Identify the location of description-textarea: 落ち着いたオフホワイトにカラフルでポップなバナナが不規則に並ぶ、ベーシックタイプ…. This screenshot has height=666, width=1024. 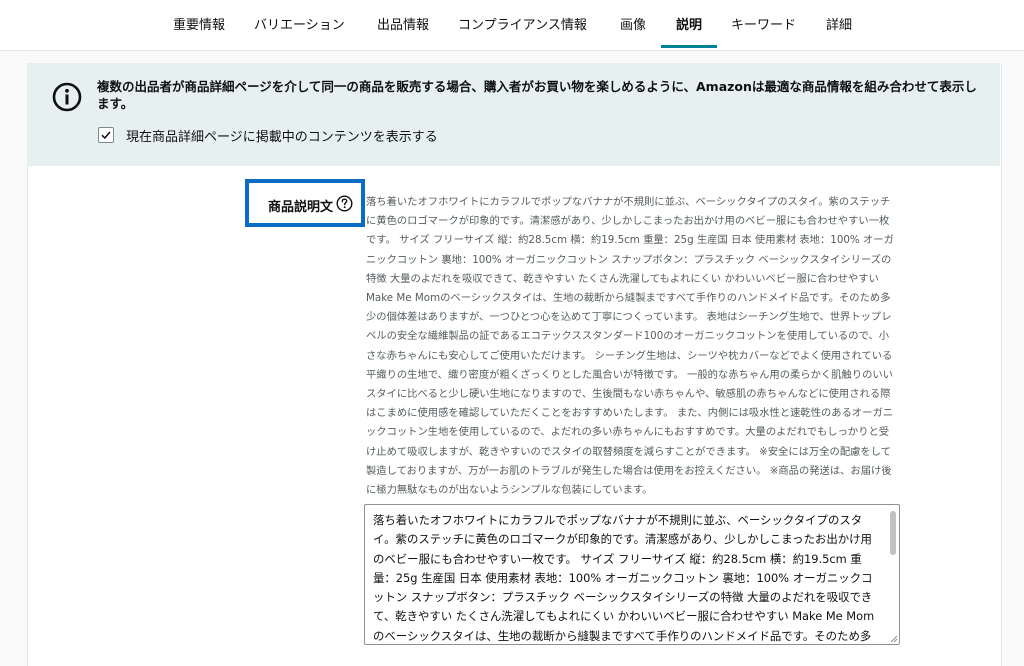
(632, 574).